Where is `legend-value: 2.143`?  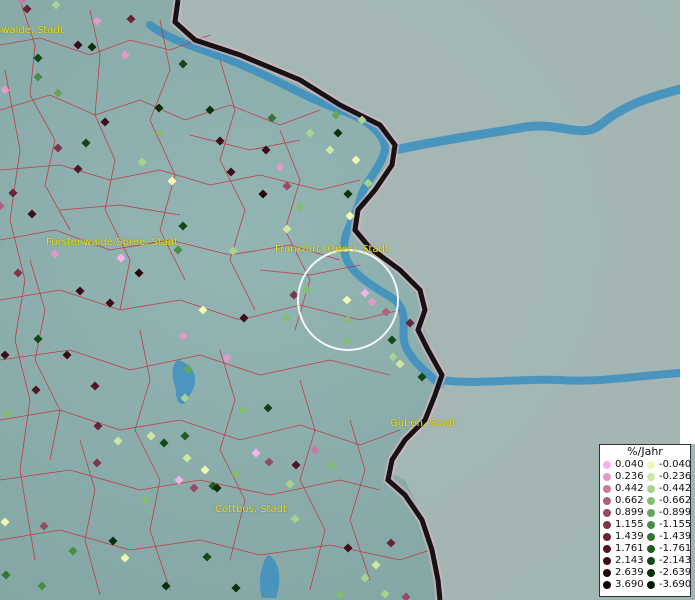
legend-value: 2.143 is located at coordinates (629, 560).